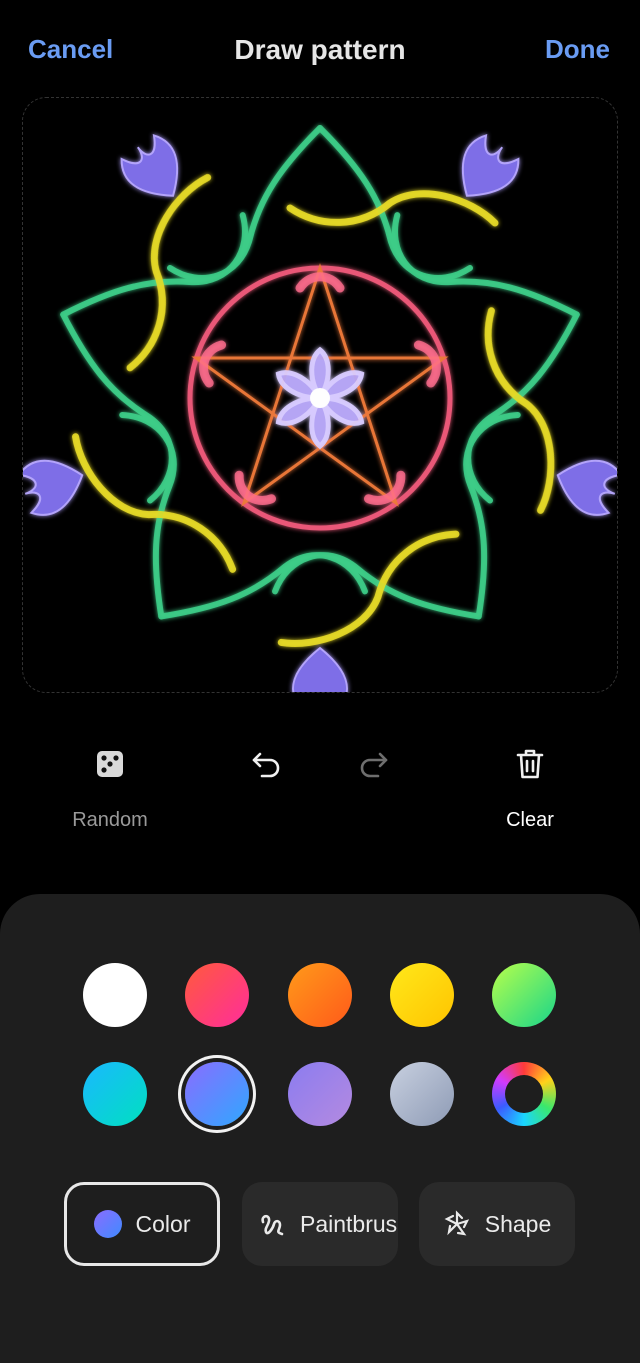  I want to click on undo-icon, so click(266, 765).